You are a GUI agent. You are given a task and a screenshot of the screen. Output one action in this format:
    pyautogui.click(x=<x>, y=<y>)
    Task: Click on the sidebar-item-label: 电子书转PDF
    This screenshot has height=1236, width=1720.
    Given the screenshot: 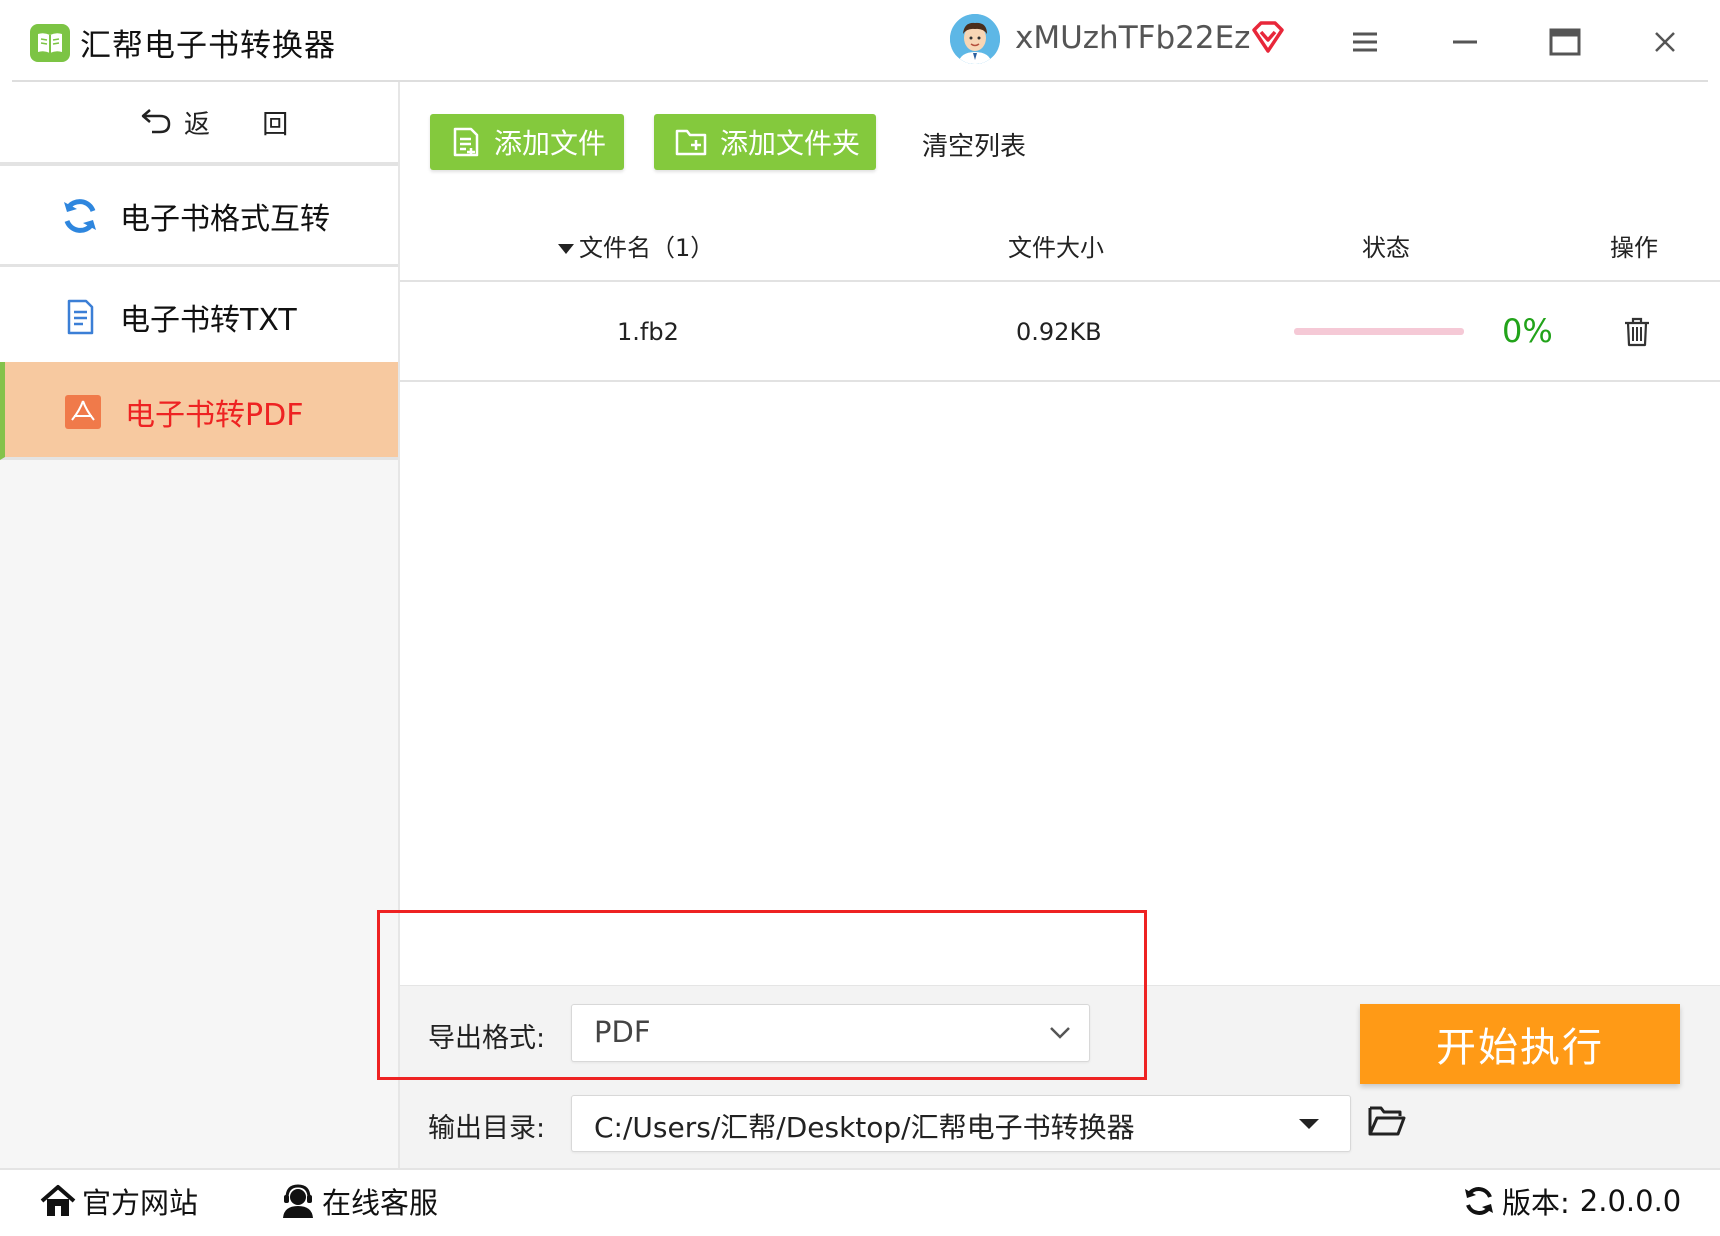 What is the action you would take?
    pyautogui.click(x=214, y=415)
    